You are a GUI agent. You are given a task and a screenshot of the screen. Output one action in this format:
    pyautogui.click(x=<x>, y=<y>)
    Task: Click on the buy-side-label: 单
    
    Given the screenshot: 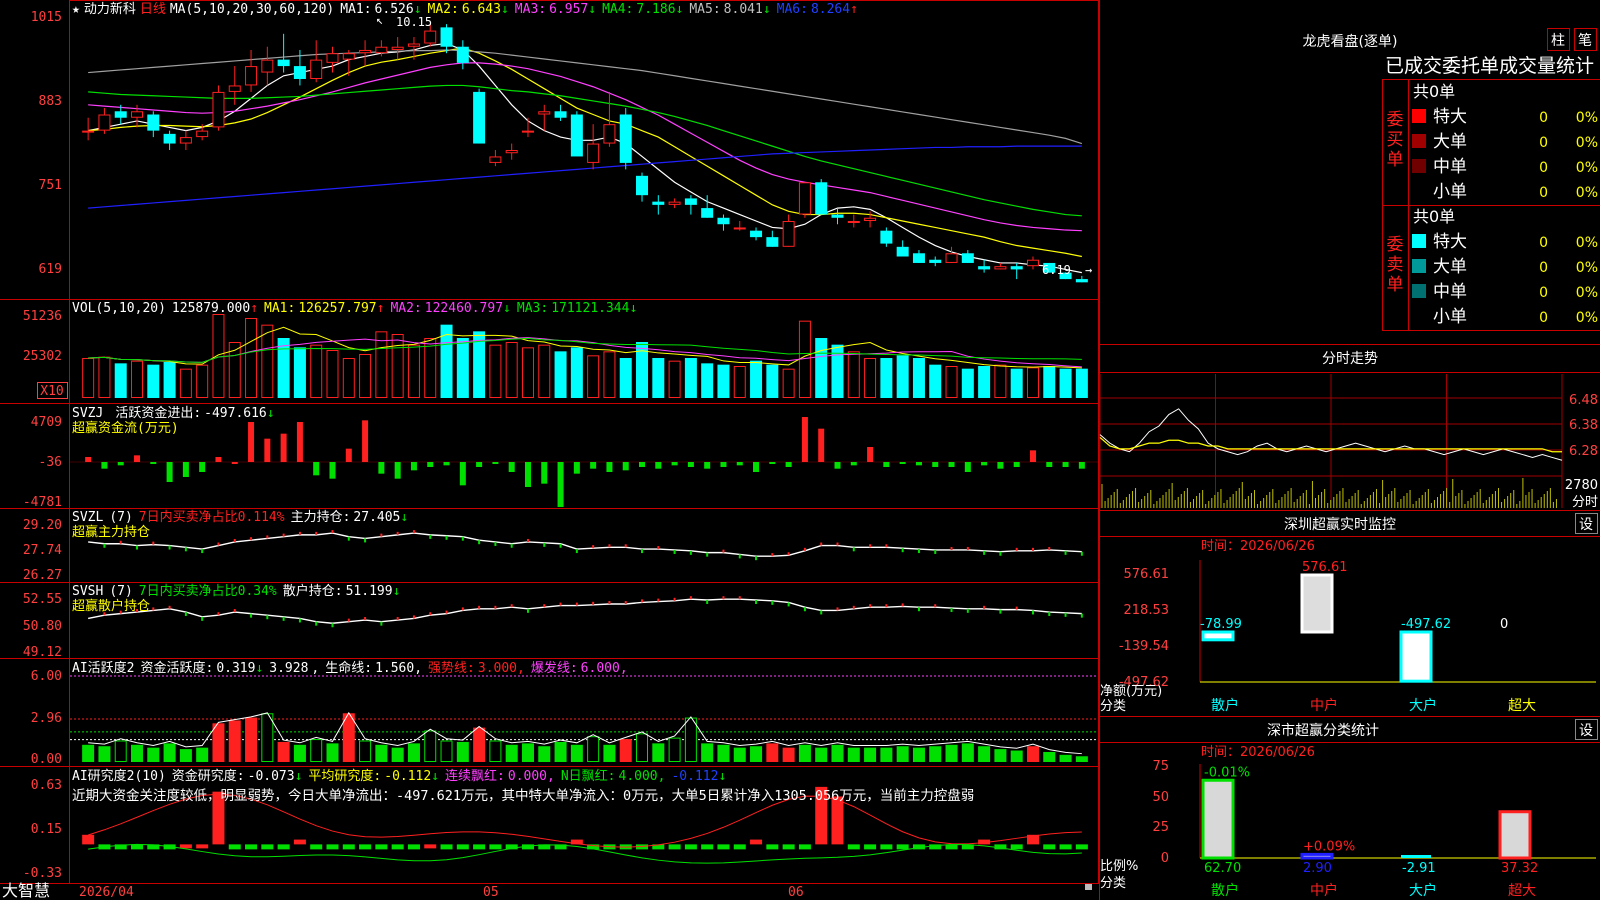 What is the action you would take?
    pyautogui.click(x=1395, y=160)
    